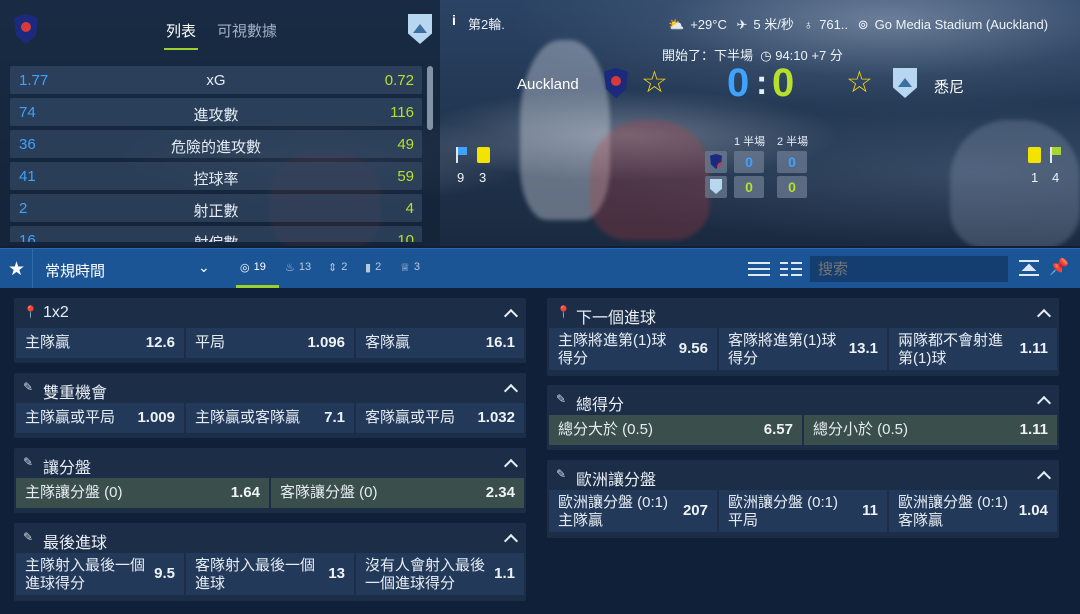  I want to click on stadium-name: Go Media Stadium (Auckland), so click(961, 24).